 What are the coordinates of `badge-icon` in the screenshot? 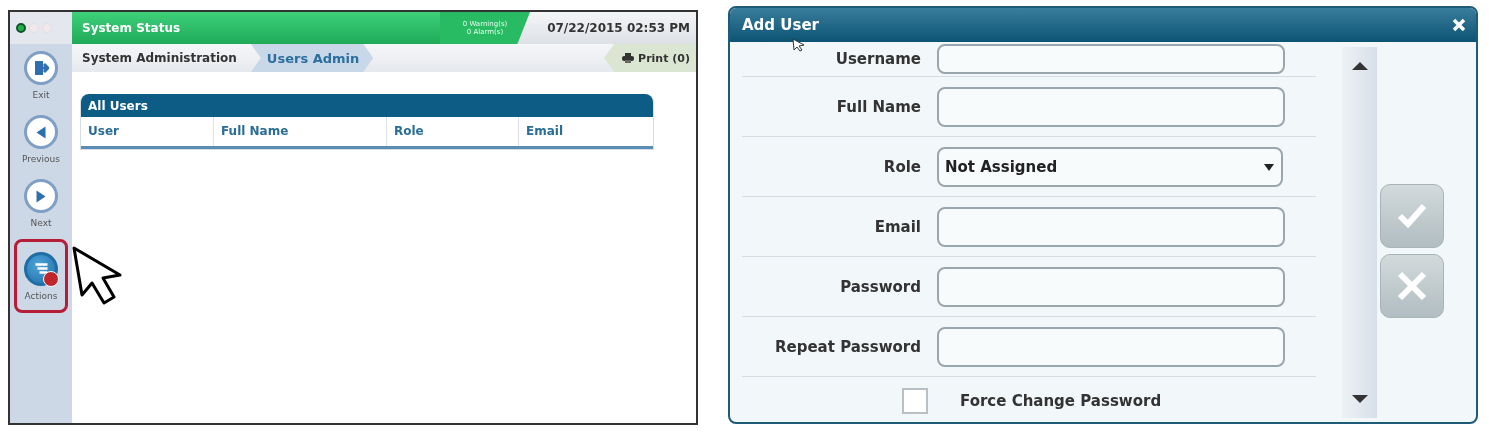 It's located at (51, 278).